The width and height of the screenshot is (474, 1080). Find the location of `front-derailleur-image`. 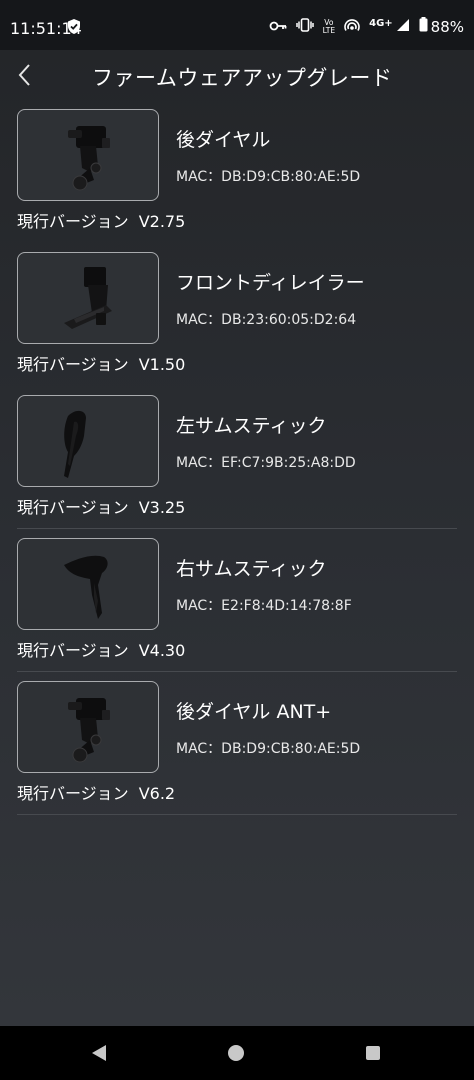

front-derailleur-image is located at coordinates (88, 298).